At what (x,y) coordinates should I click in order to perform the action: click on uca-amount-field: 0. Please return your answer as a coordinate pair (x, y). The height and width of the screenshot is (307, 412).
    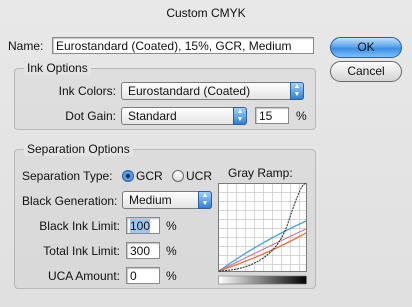
    Looking at the image, I should click on (143, 275).